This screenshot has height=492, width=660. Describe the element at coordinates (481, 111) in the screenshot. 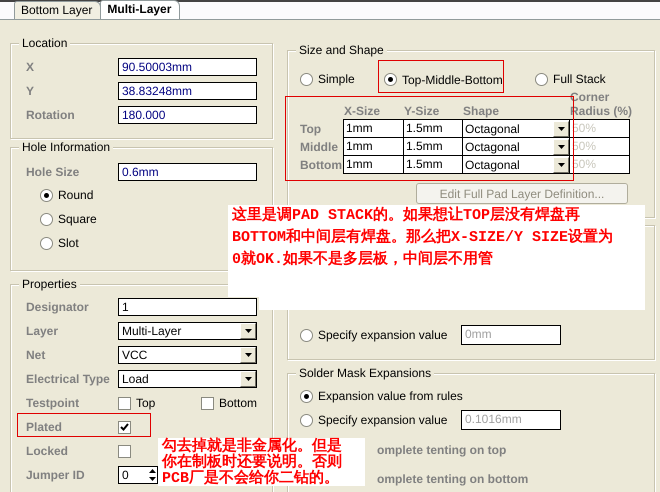

I see `column-header: Shape` at that location.